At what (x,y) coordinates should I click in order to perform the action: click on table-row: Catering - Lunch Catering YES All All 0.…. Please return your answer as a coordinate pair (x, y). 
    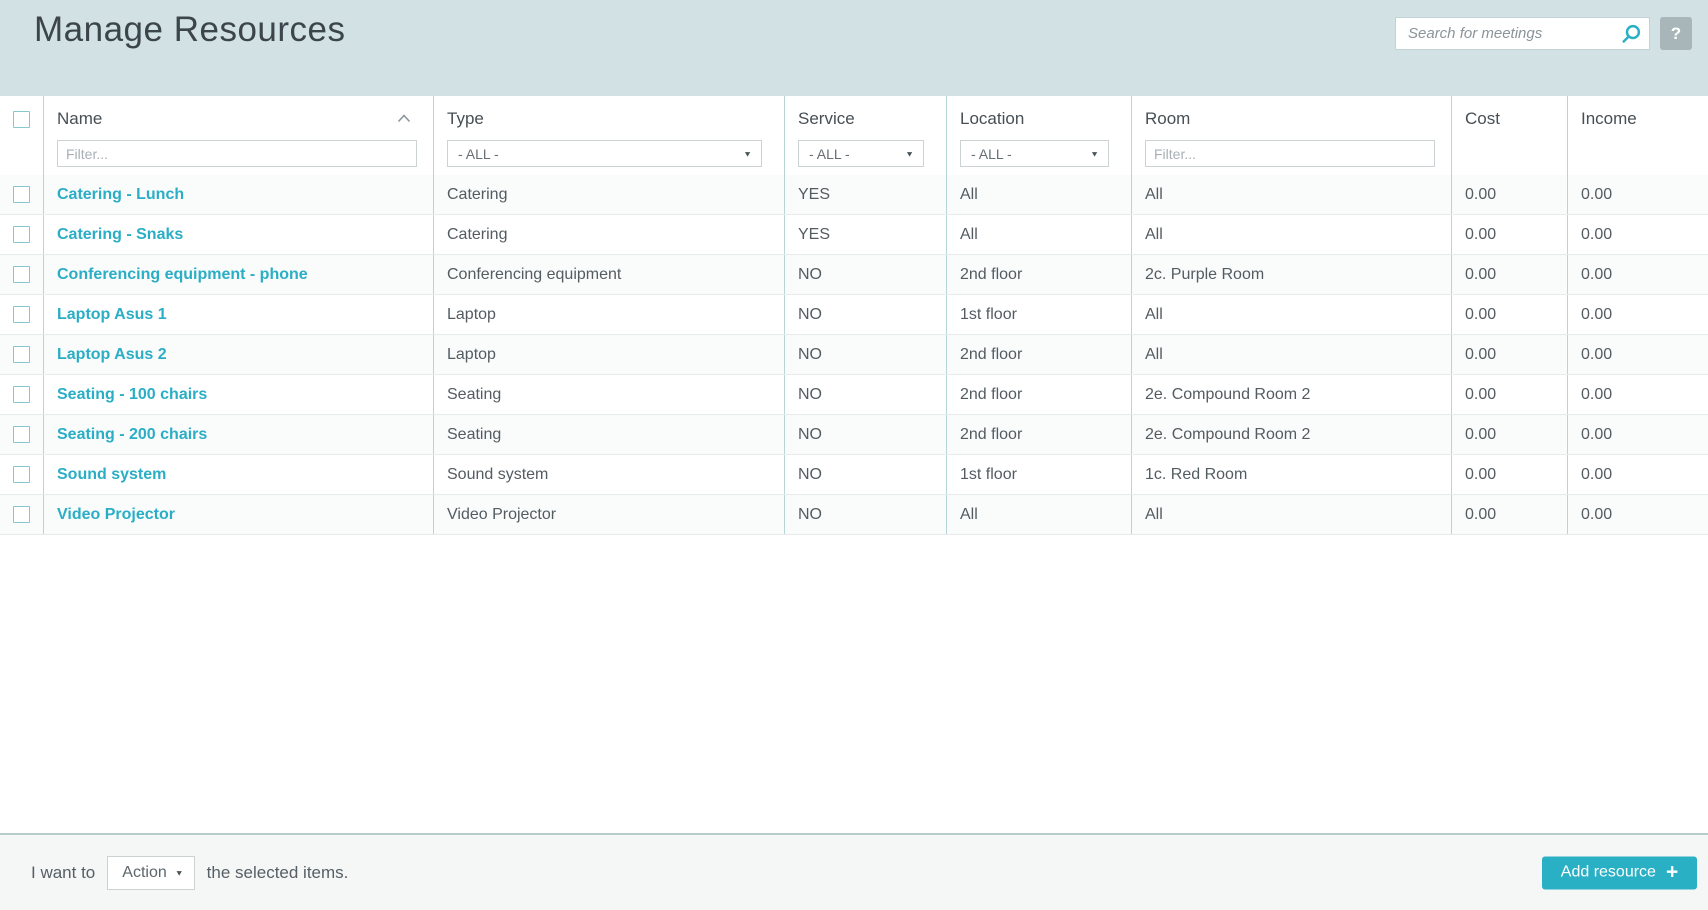
    Looking at the image, I should click on (854, 195).